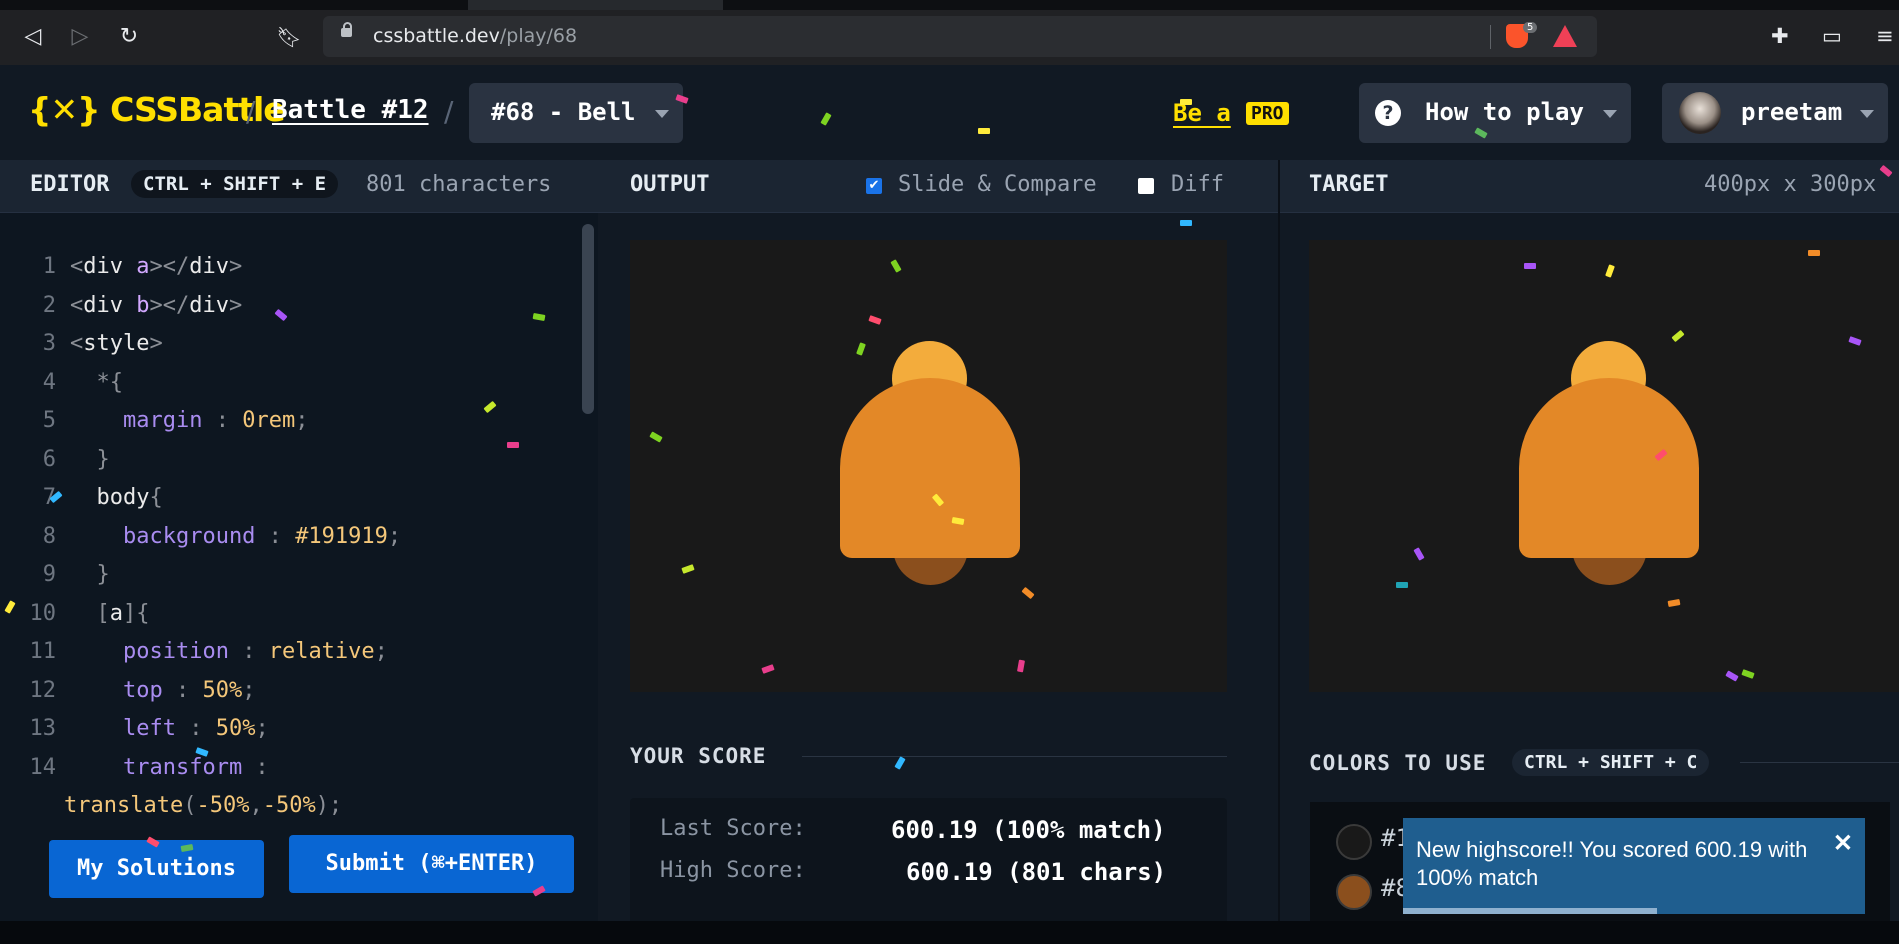 The height and width of the screenshot is (944, 1899). Describe the element at coordinates (350, 110) in the screenshot. I see `battle-link: Battle #12` at that location.